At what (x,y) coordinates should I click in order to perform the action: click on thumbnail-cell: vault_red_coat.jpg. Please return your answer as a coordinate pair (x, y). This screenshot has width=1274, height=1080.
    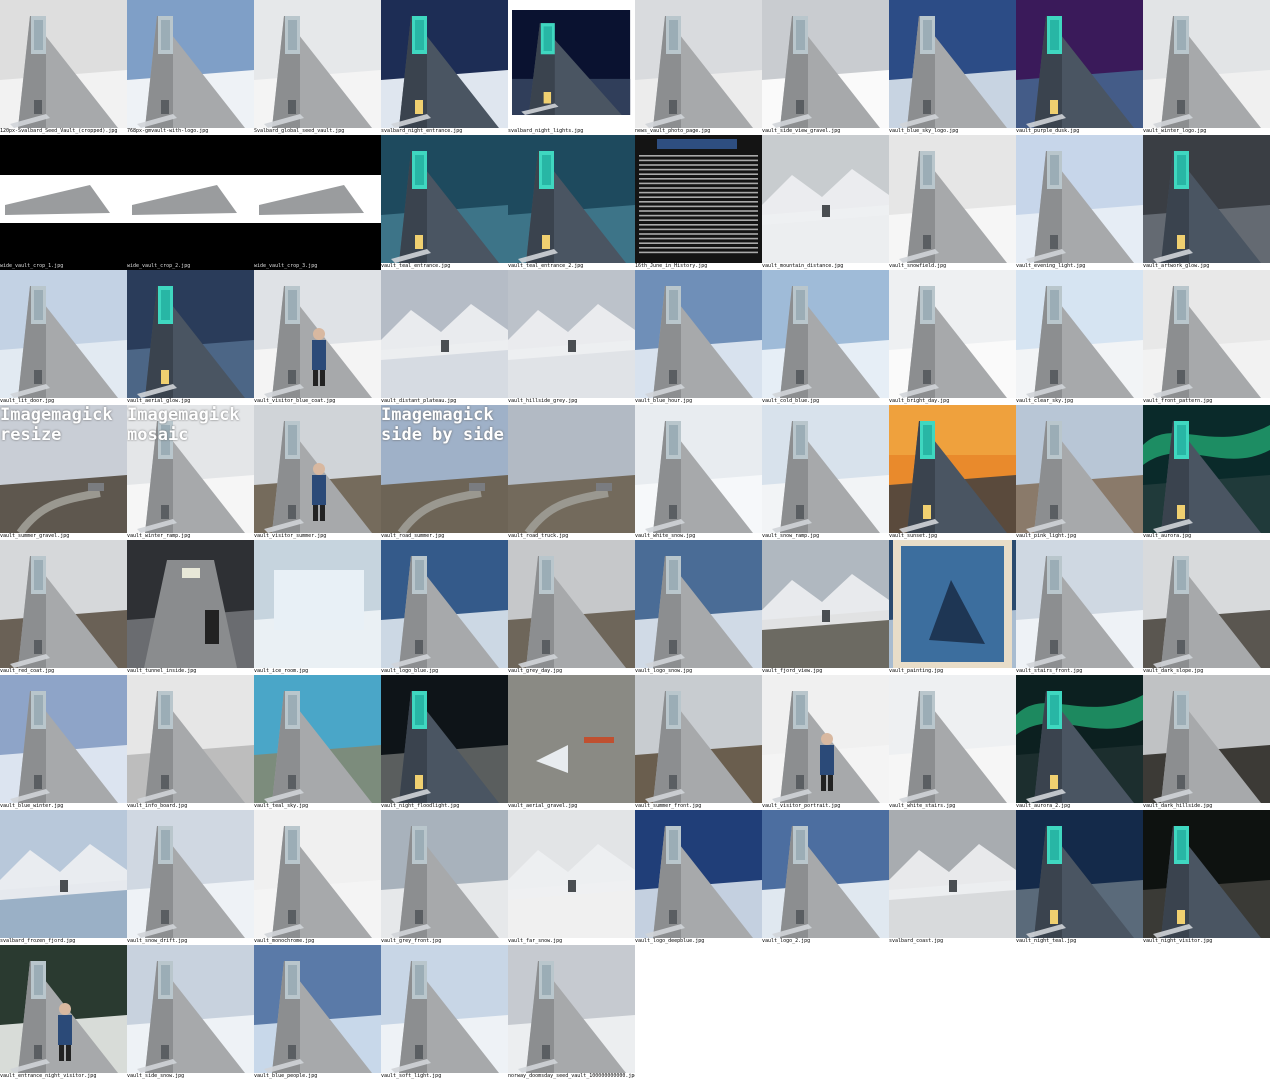
    Looking at the image, I should click on (63, 607).